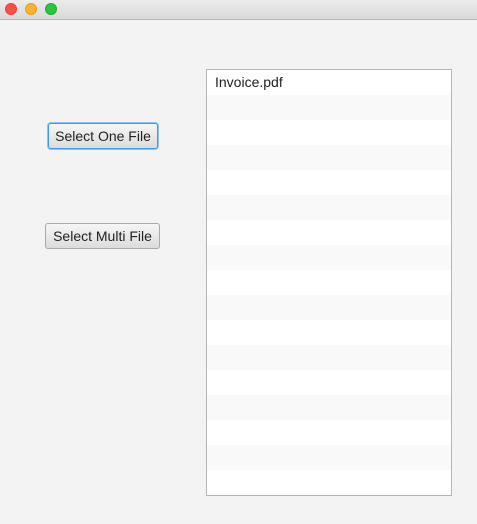 This screenshot has height=524, width=477. Describe the element at coordinates (31, 9) in the screenshot. I see `minimize-window-button` at that location.